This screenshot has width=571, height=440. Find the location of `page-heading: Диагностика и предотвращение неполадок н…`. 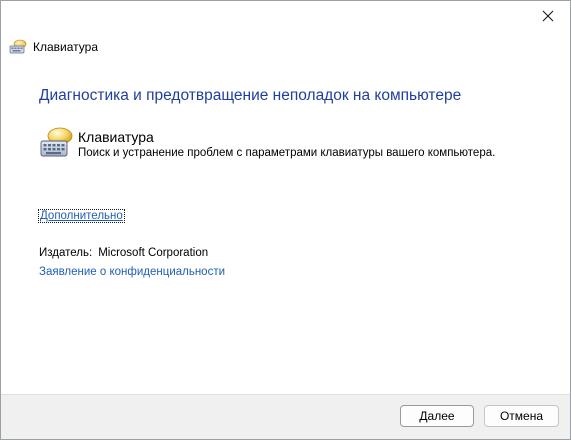

page-heading: Диагностика и предотвращение неполадок н… is located at coordinates (250, 95).